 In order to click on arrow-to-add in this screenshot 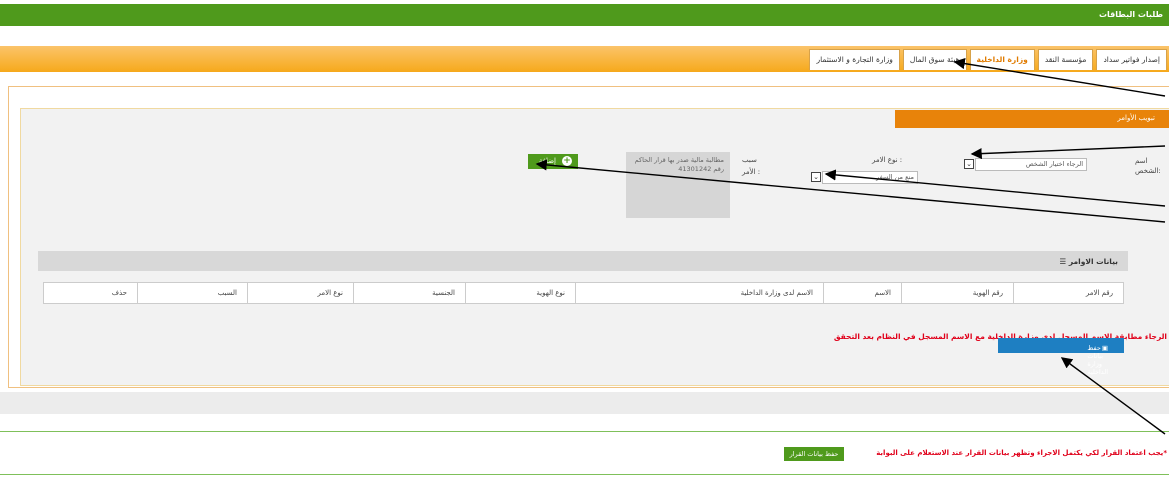, I will do `click(850, 191)`.